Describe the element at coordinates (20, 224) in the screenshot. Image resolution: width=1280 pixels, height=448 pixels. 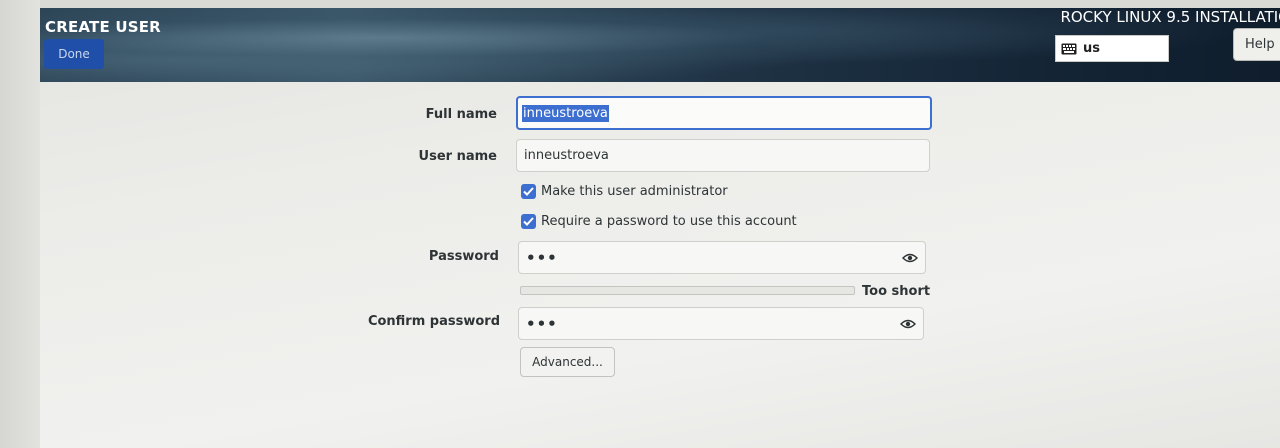
I see `screen-bezel-left` at that location.